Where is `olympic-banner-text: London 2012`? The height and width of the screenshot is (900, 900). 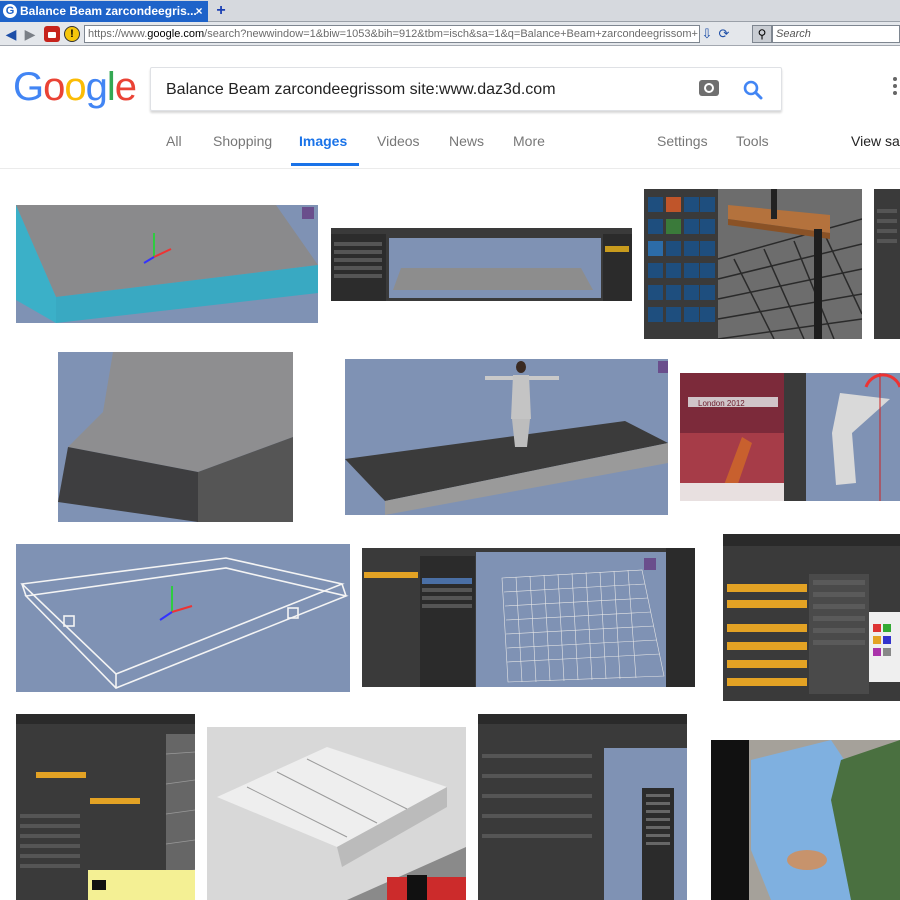 olympic-banner-text: London 2012 is located at coordinates (721, 403).